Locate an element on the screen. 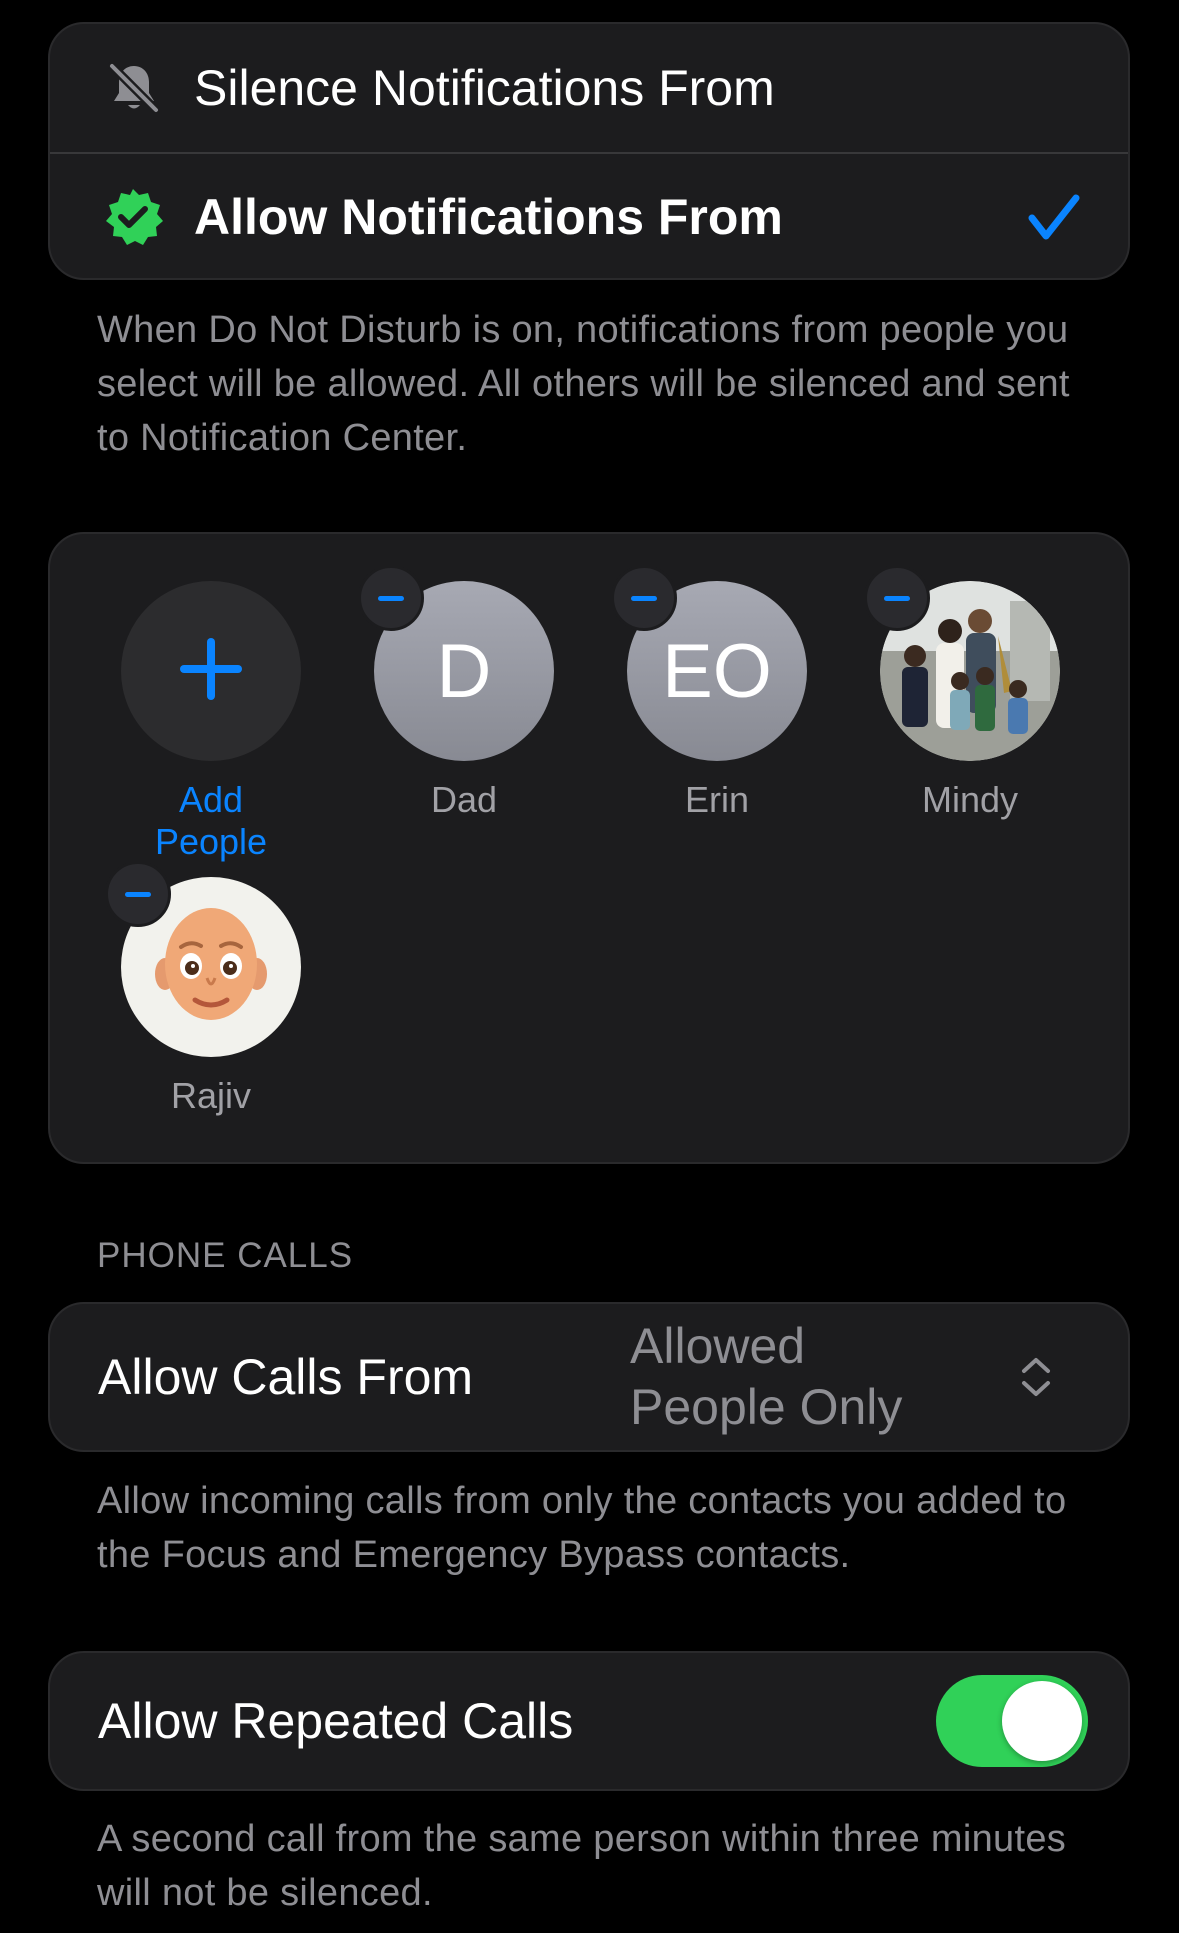 This screenshot has height=1933, width=1179. person-mindy: Mindy is located at coordinates (962, 693).